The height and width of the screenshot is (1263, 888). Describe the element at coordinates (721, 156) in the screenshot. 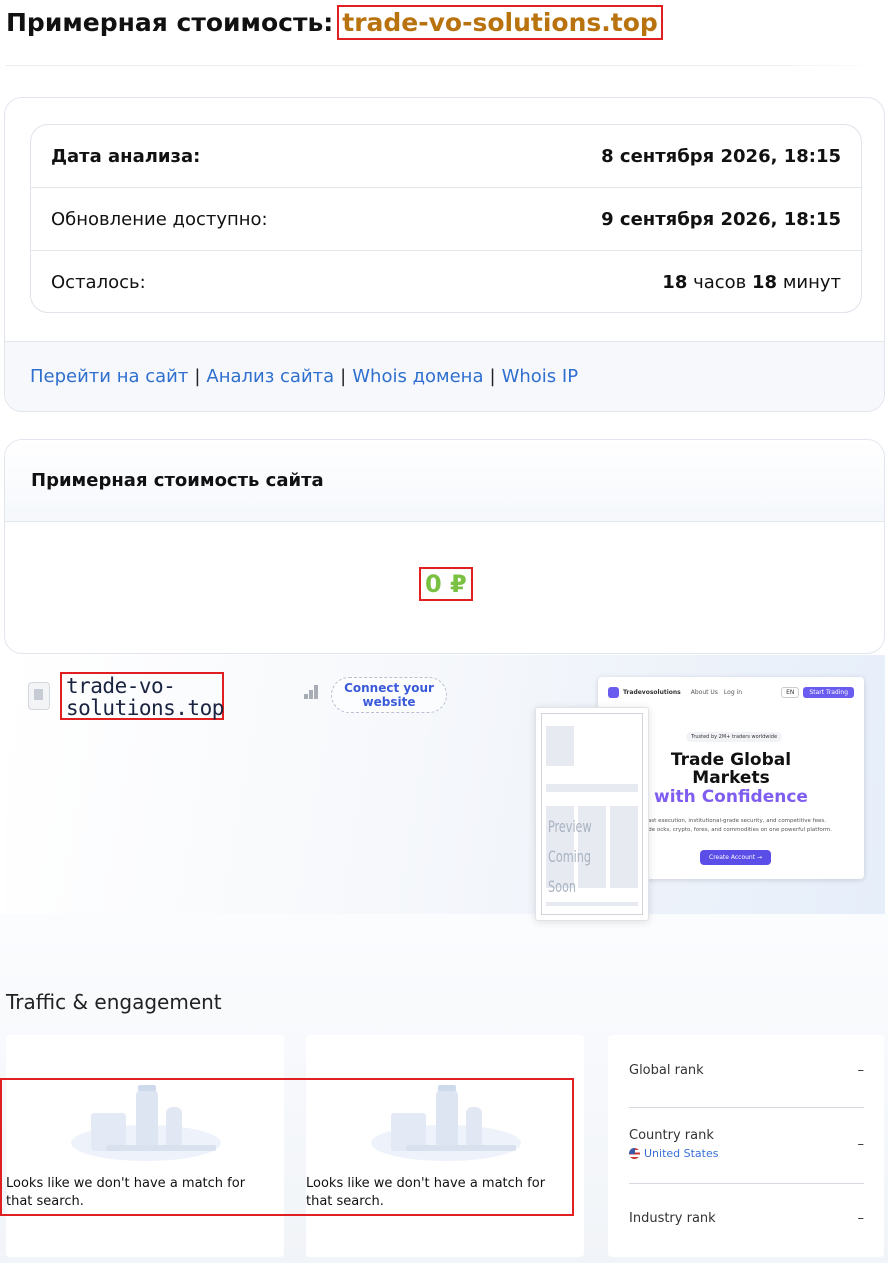

I see `analysis-date-value: 8 сентября 2026, 18:15` at that location.